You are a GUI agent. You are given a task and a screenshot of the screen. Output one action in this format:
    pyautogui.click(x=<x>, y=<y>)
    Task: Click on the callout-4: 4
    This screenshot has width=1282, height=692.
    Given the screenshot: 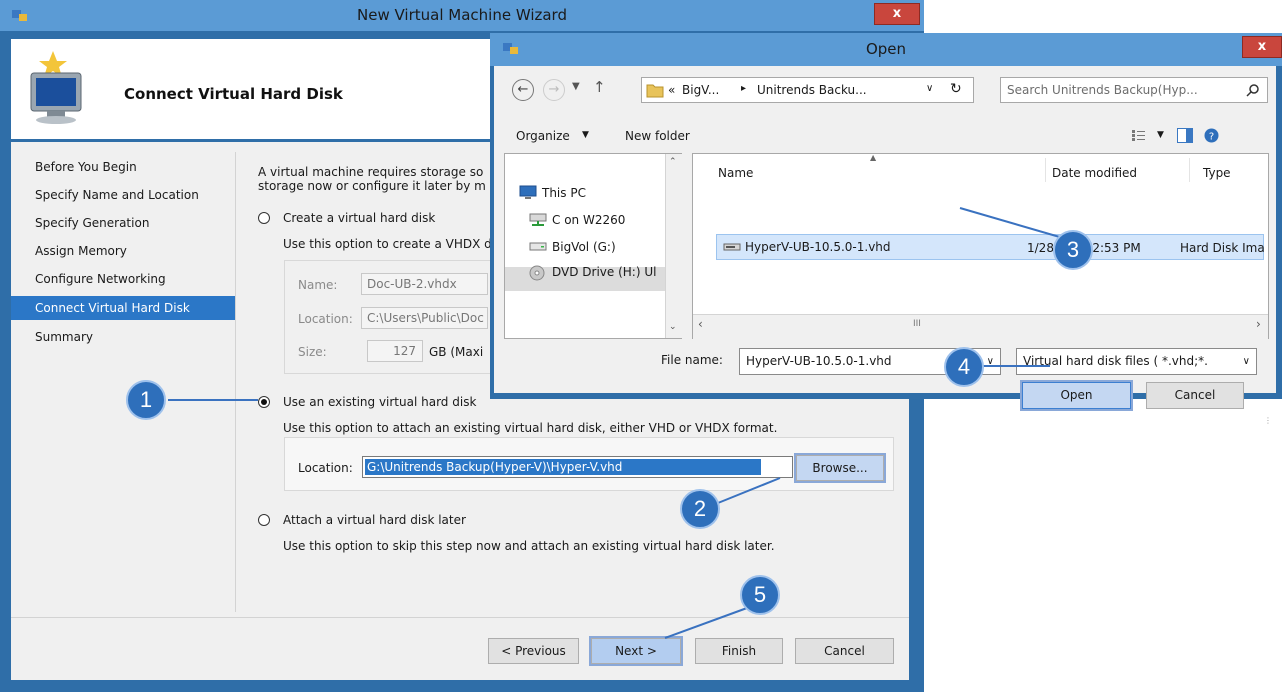 What is the action you would take?
    pyautogui.click(x=964, y=367)
    